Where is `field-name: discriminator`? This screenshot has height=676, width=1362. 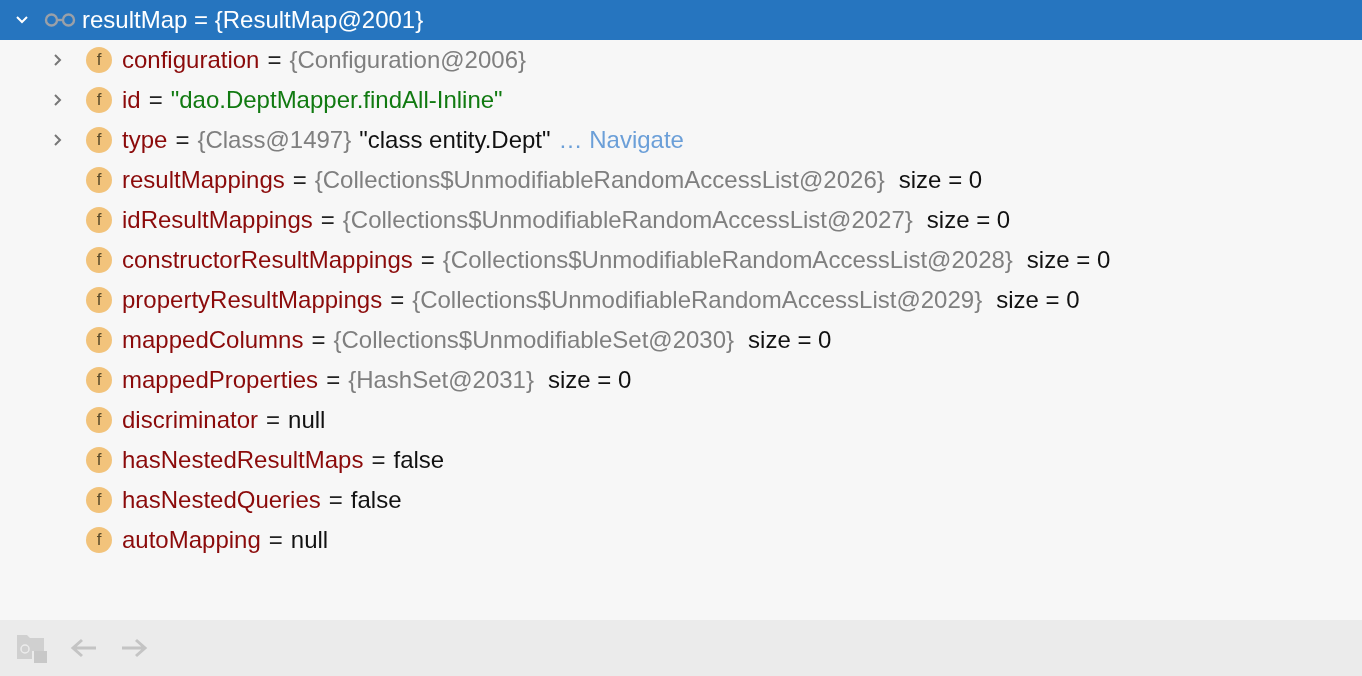
field-name: discriminator is located at coordinates (190, 420).